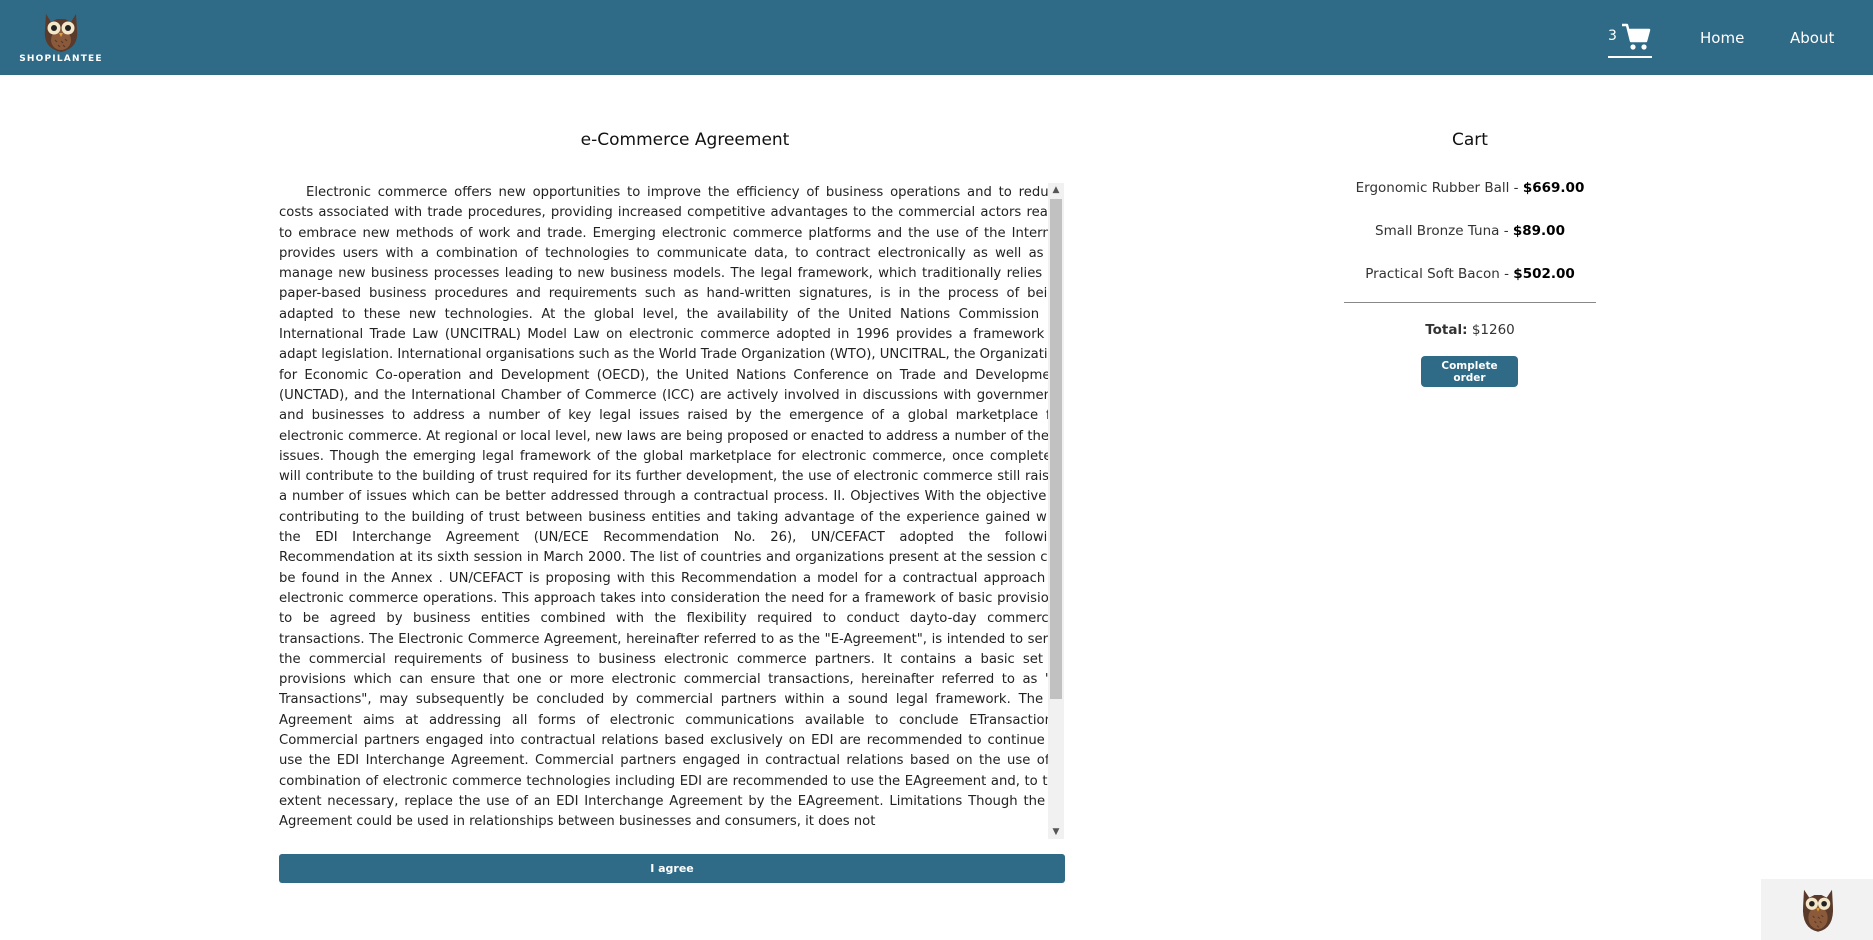 Image resolution: width=1873 pixels, height=940 pixels. I want to click on cart-total-label: Total:, so click(1446, 330).